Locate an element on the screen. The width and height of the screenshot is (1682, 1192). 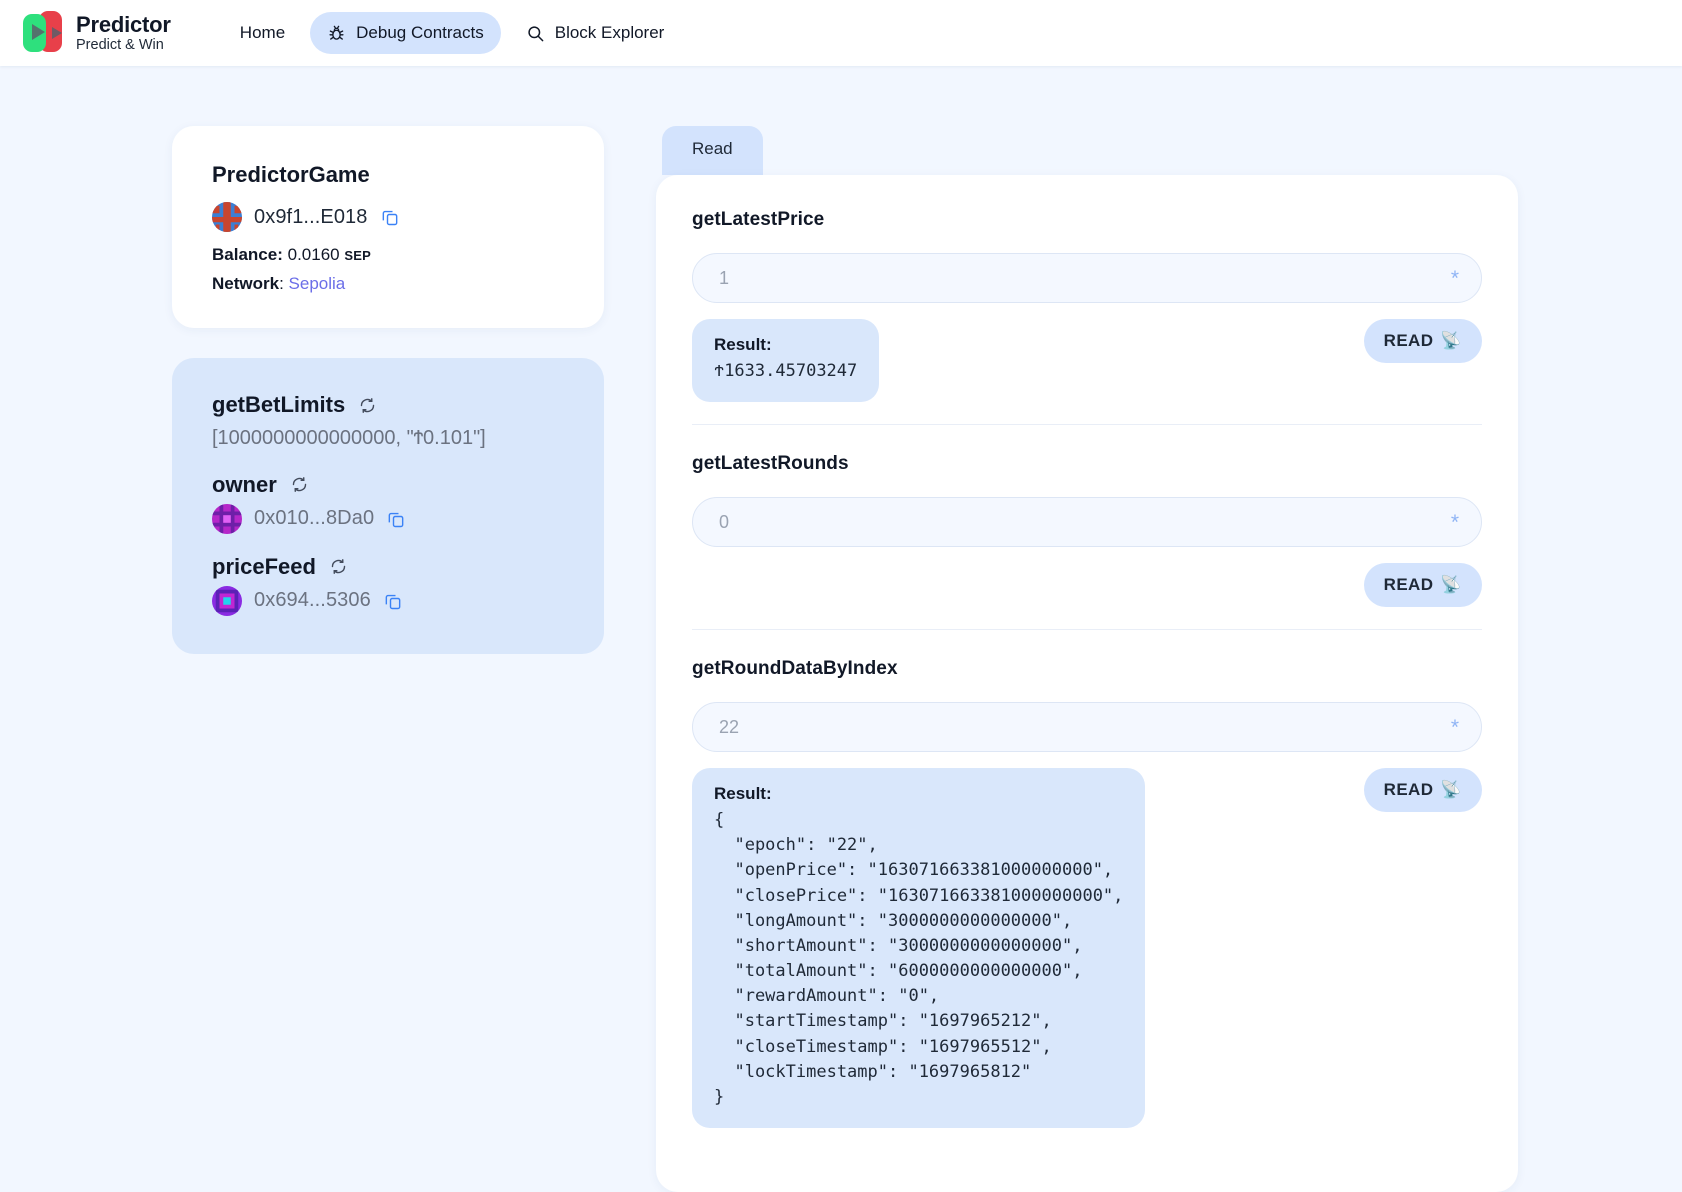
brand-text: Predictor Predict & Win is located at coordinates (123, 32).